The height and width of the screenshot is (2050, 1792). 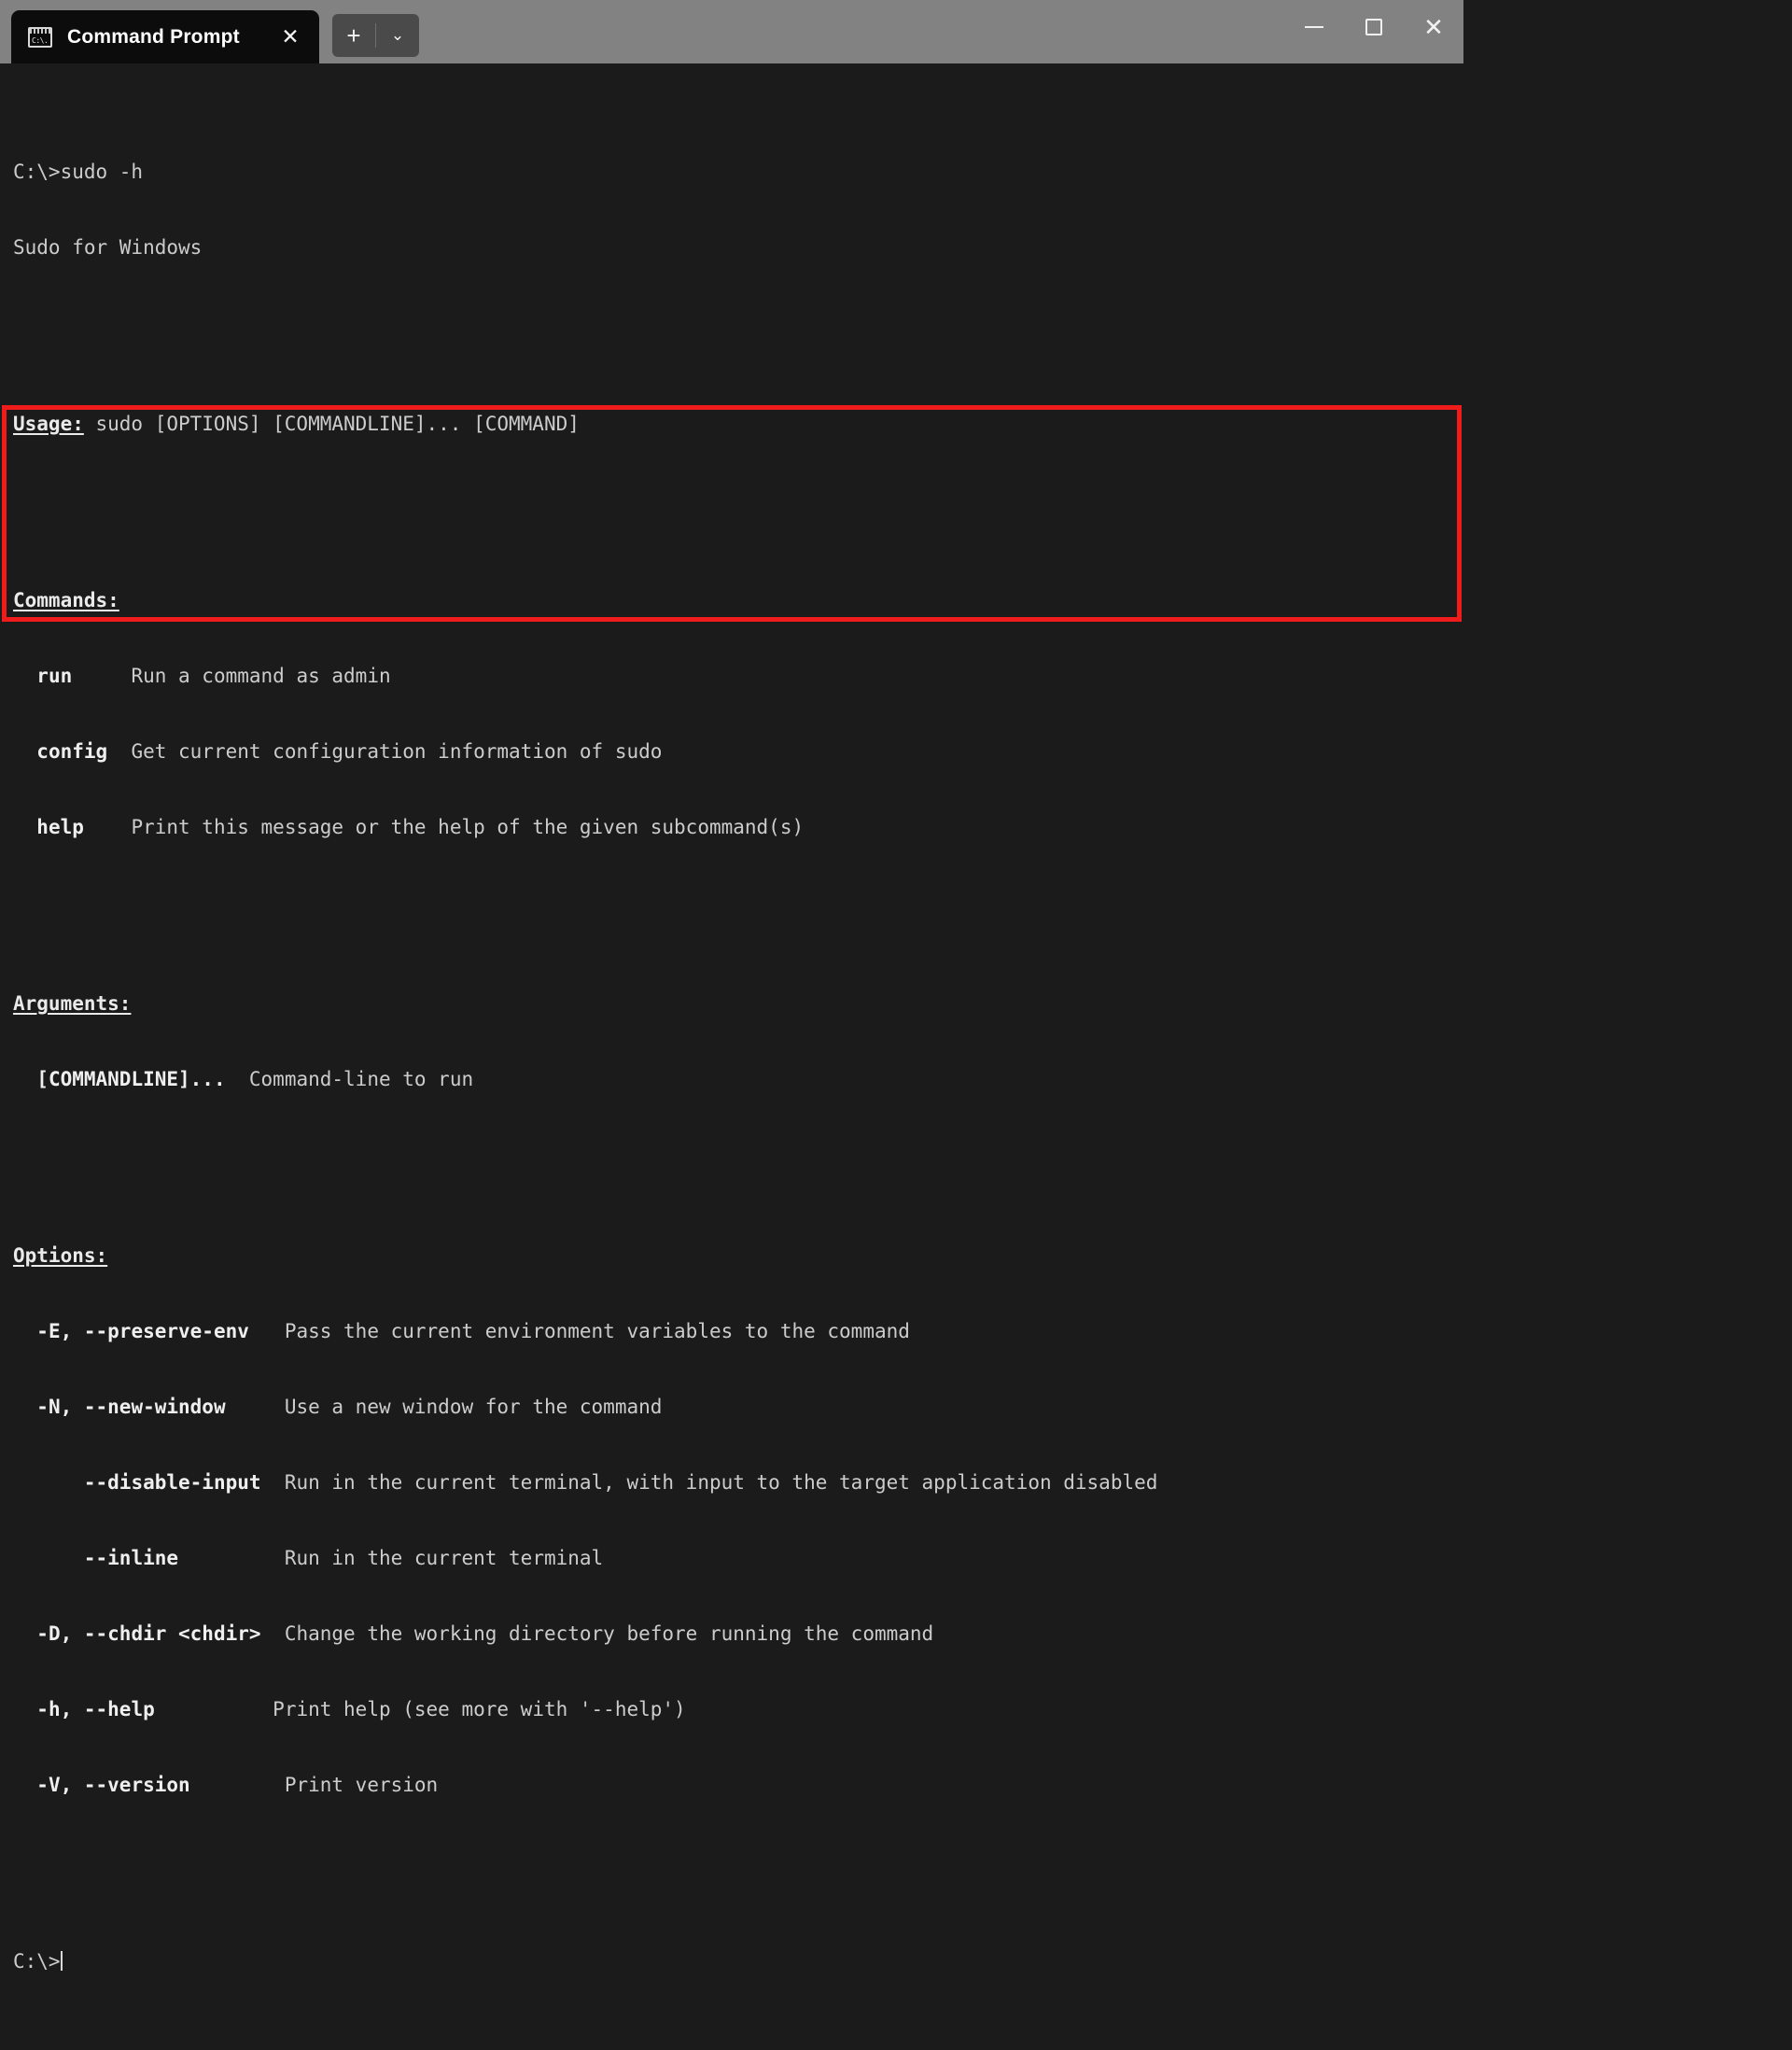 What do you see at coordinates (731, 31) in the screenshot?
I see `title-bar: C:\. Command Prompt ✕ + ⌄ ✕` at bounding box center [731, 31].